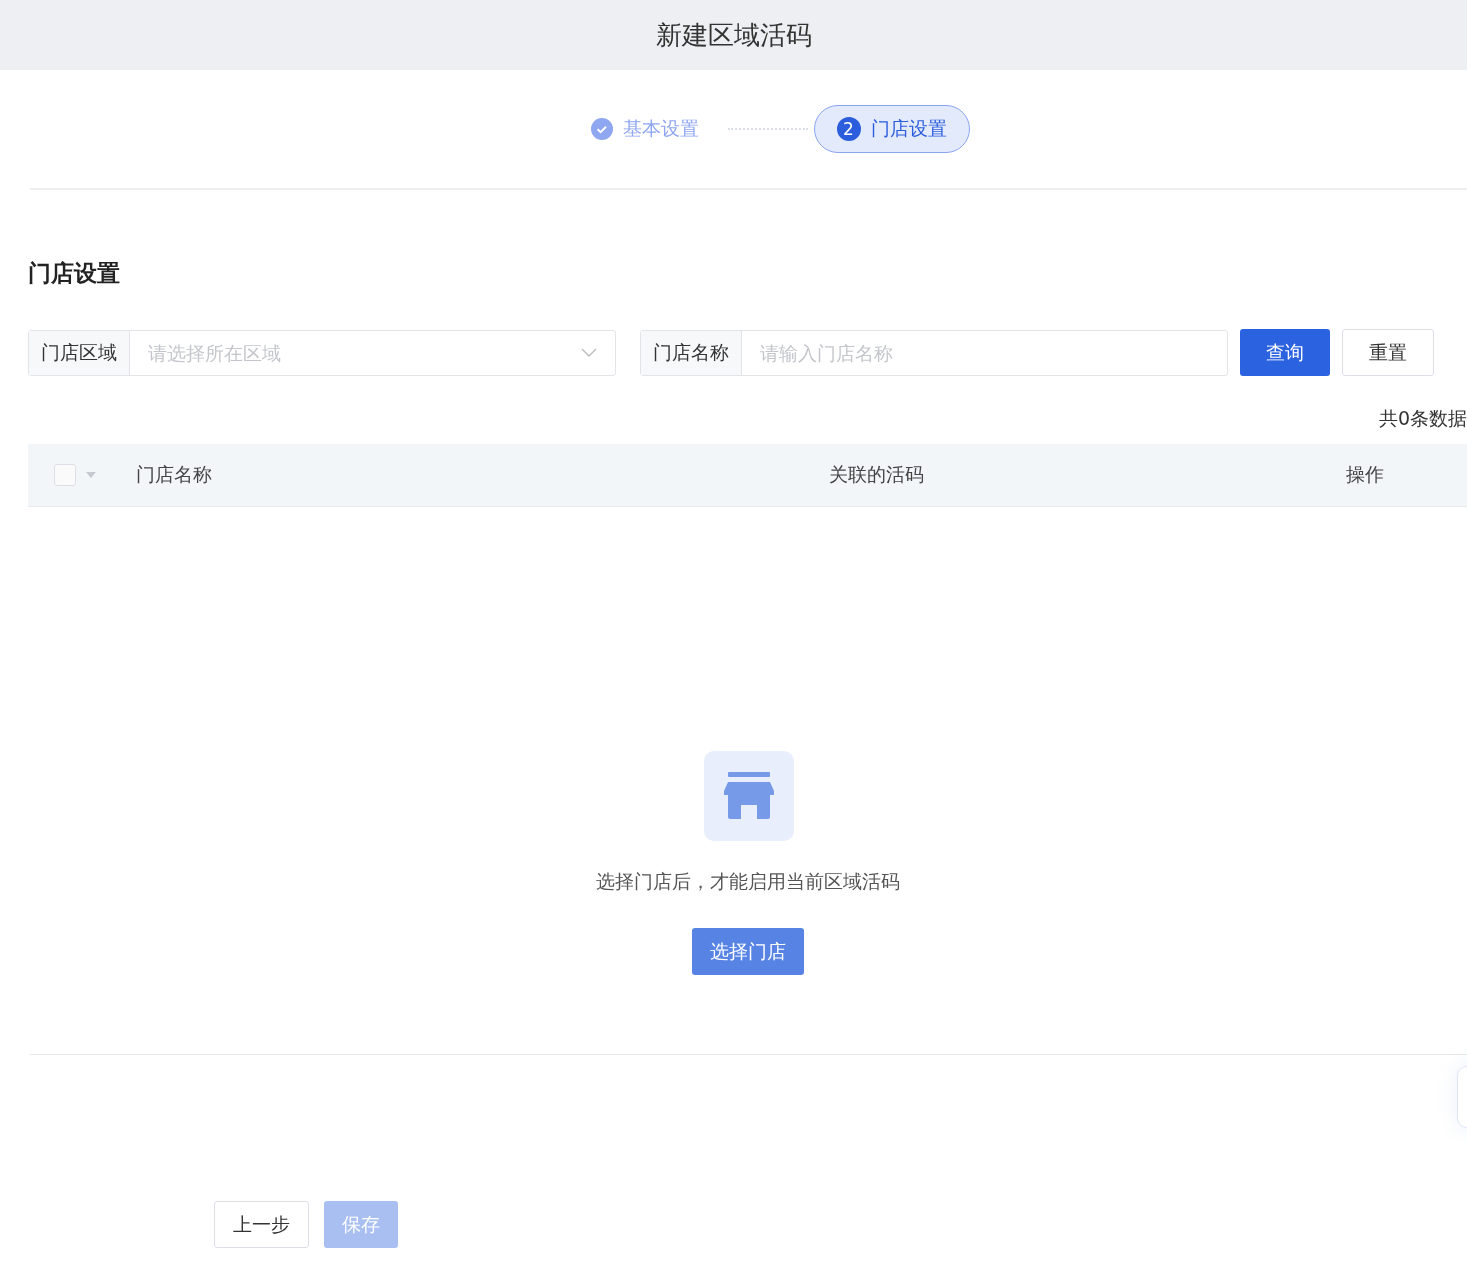  What do you see at coordinates (355, 352) in the screenshot?
I see `input-field: 请选择所在区域` at bounding box center [355, 352].